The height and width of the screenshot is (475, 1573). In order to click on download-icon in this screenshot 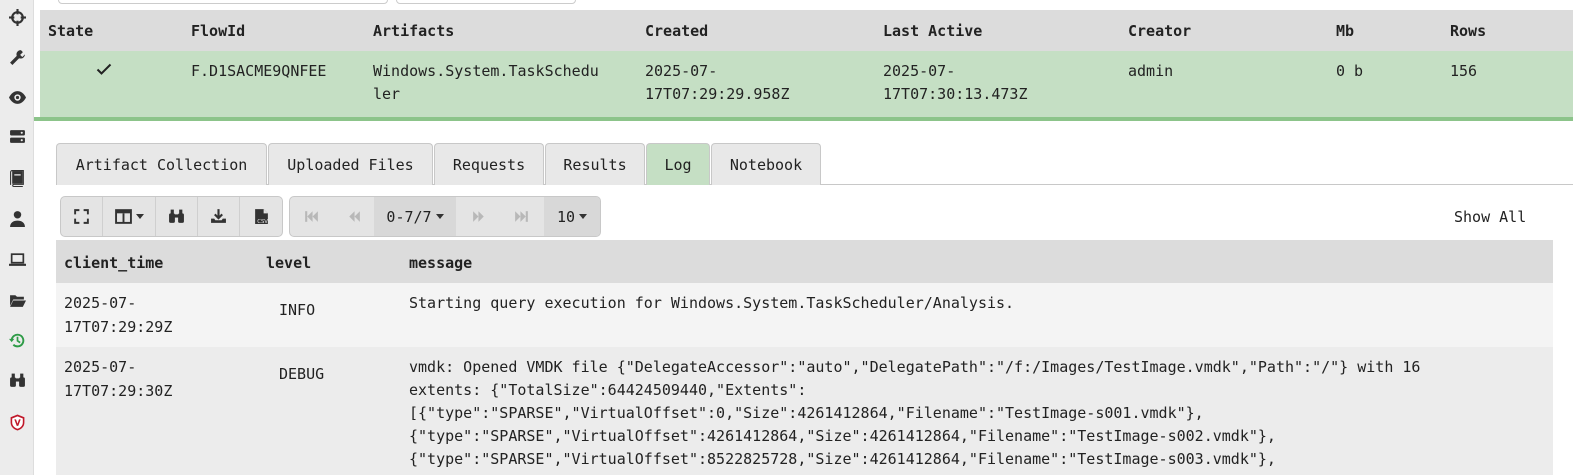, I will do `click(218, 216)`.